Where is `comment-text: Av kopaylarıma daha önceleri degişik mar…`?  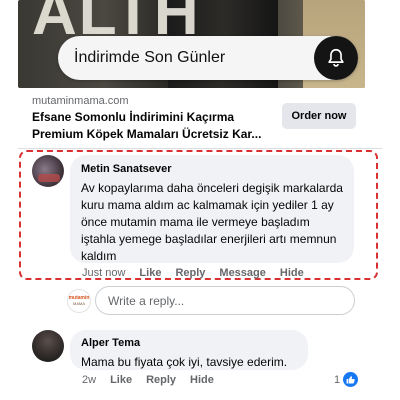 comment-text: Av kopaylarıma daha önceleri degişik mar… is located at coordinates (212, 222).